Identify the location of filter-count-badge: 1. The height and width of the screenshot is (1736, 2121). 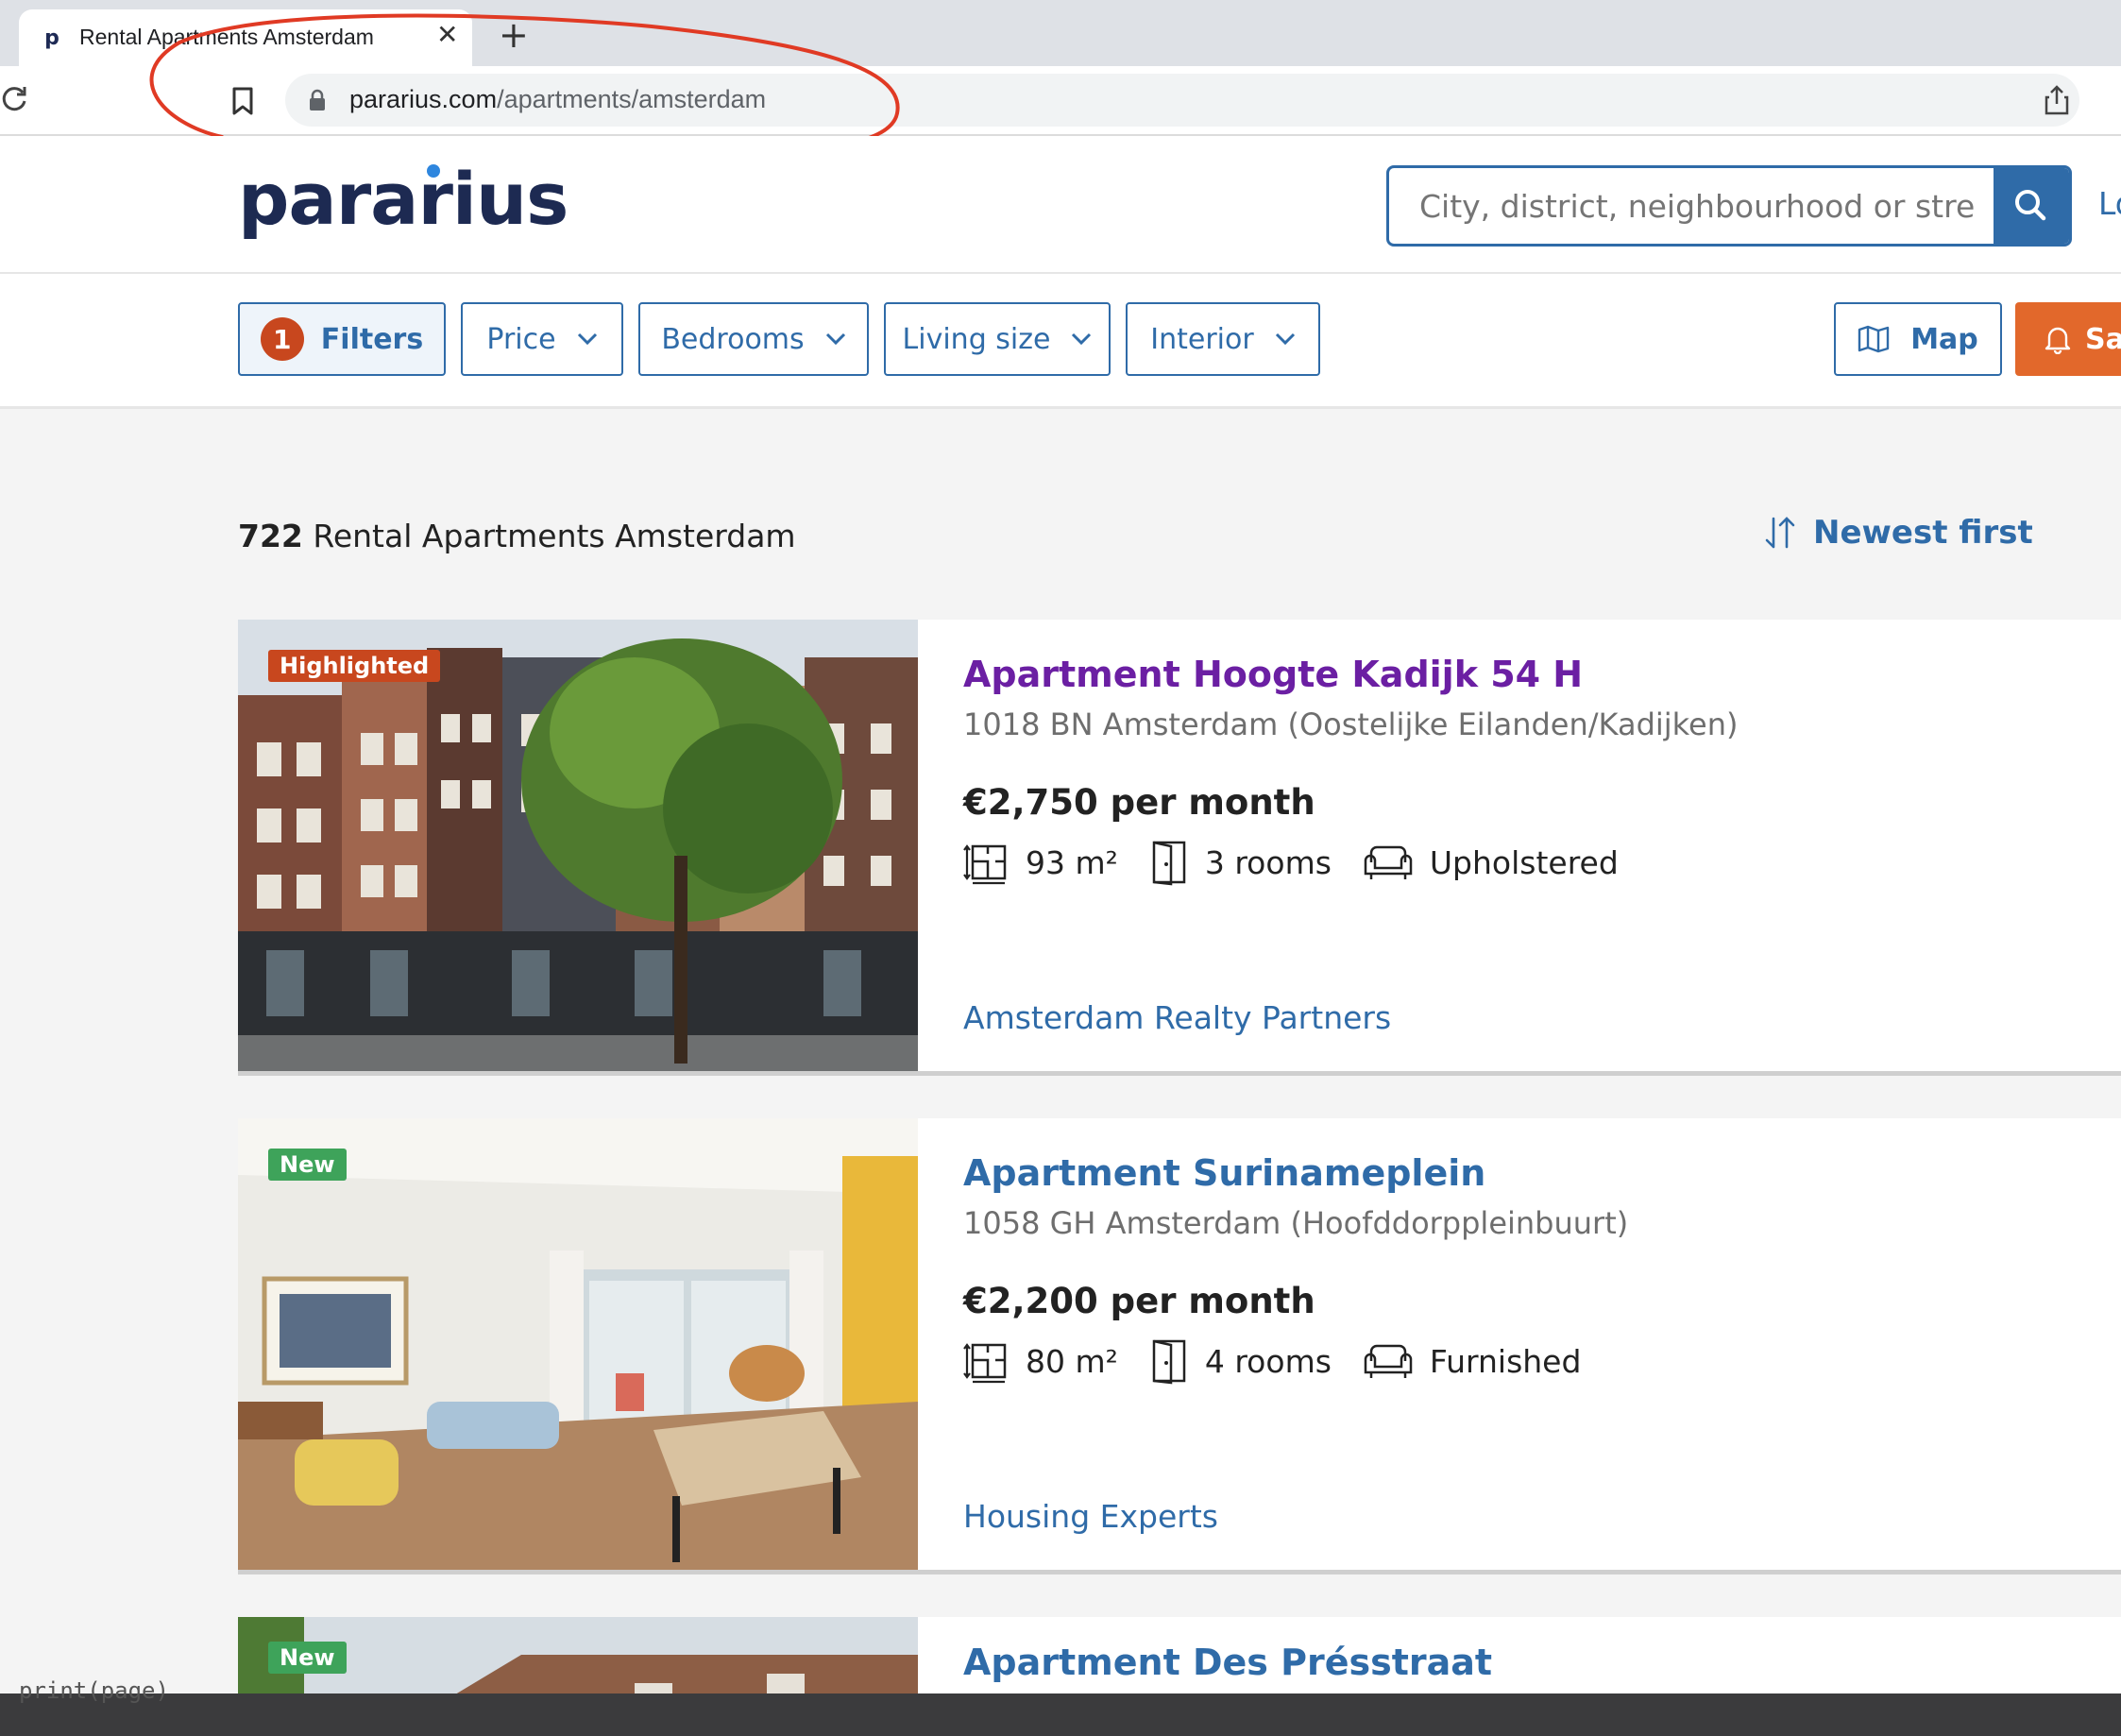
(282, 339).